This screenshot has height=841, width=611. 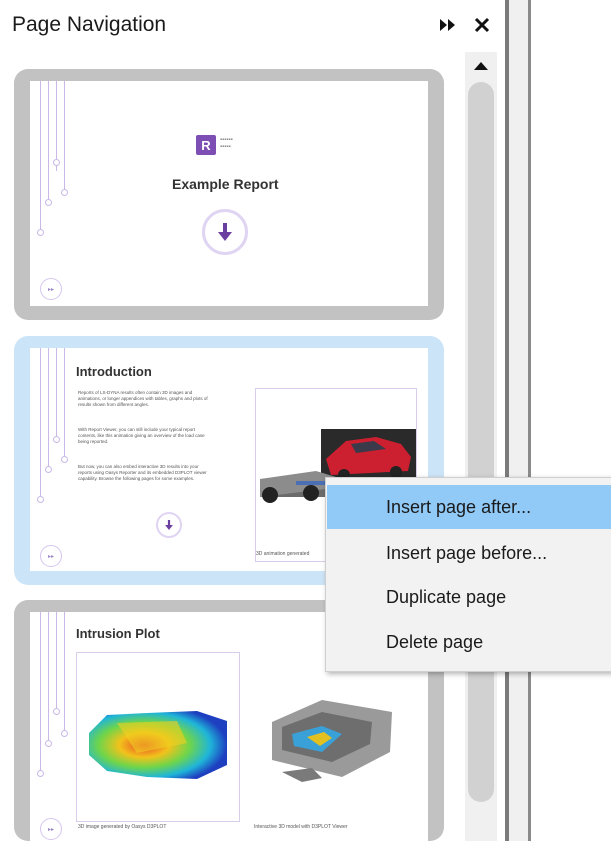 What do you see at coordinates (435, 641) in the screenshot?
I see `menu-item-label: Delete page` at bounding box center [435, 641].